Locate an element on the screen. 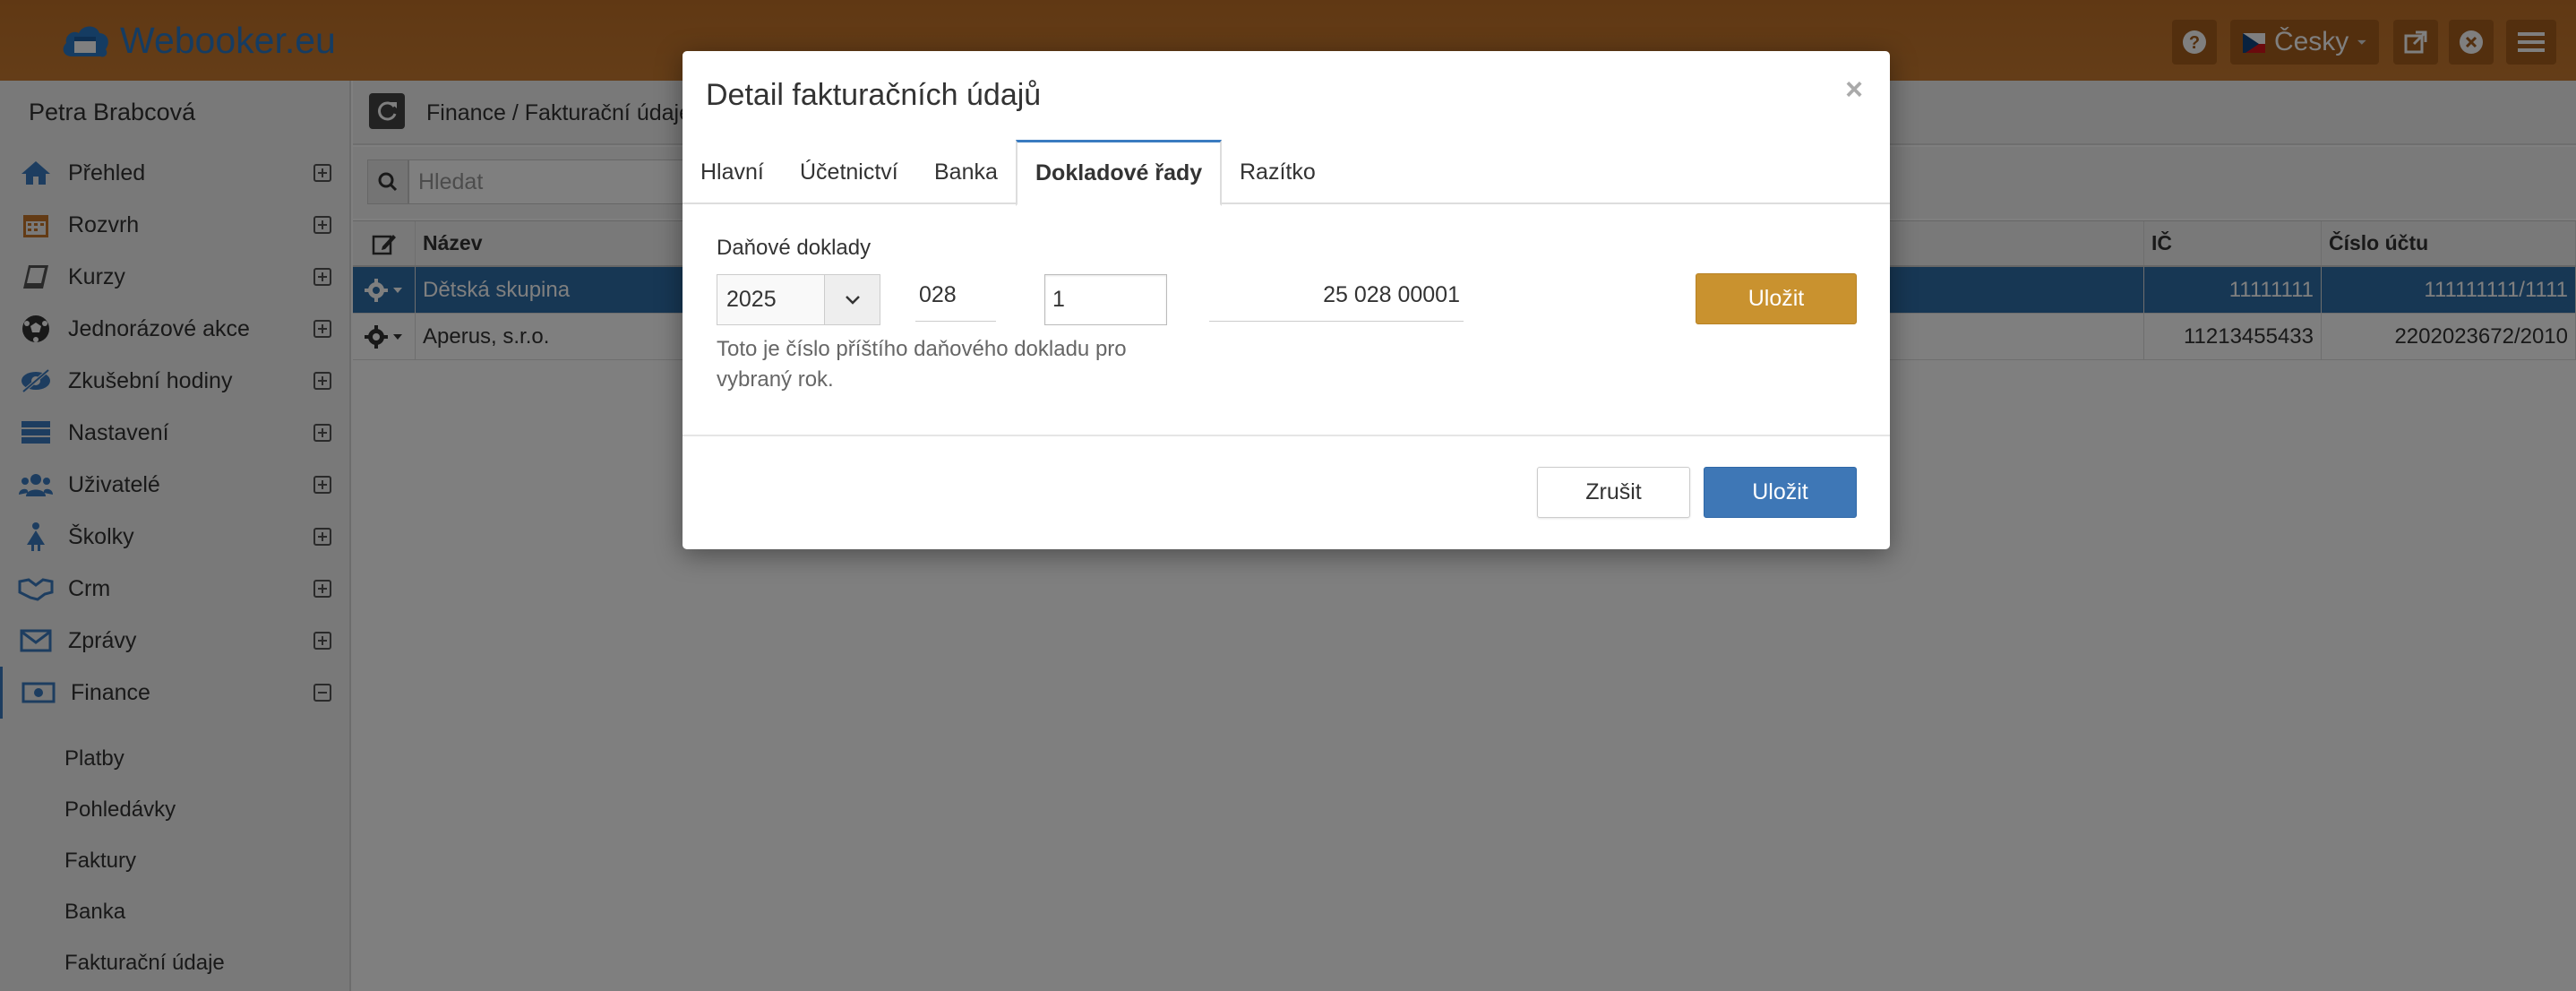 Image resolution: width=2576 pixels, height=991 pixels. tab-dokladove-rady: Dokladové řady is located at coordinates (1119, 173).